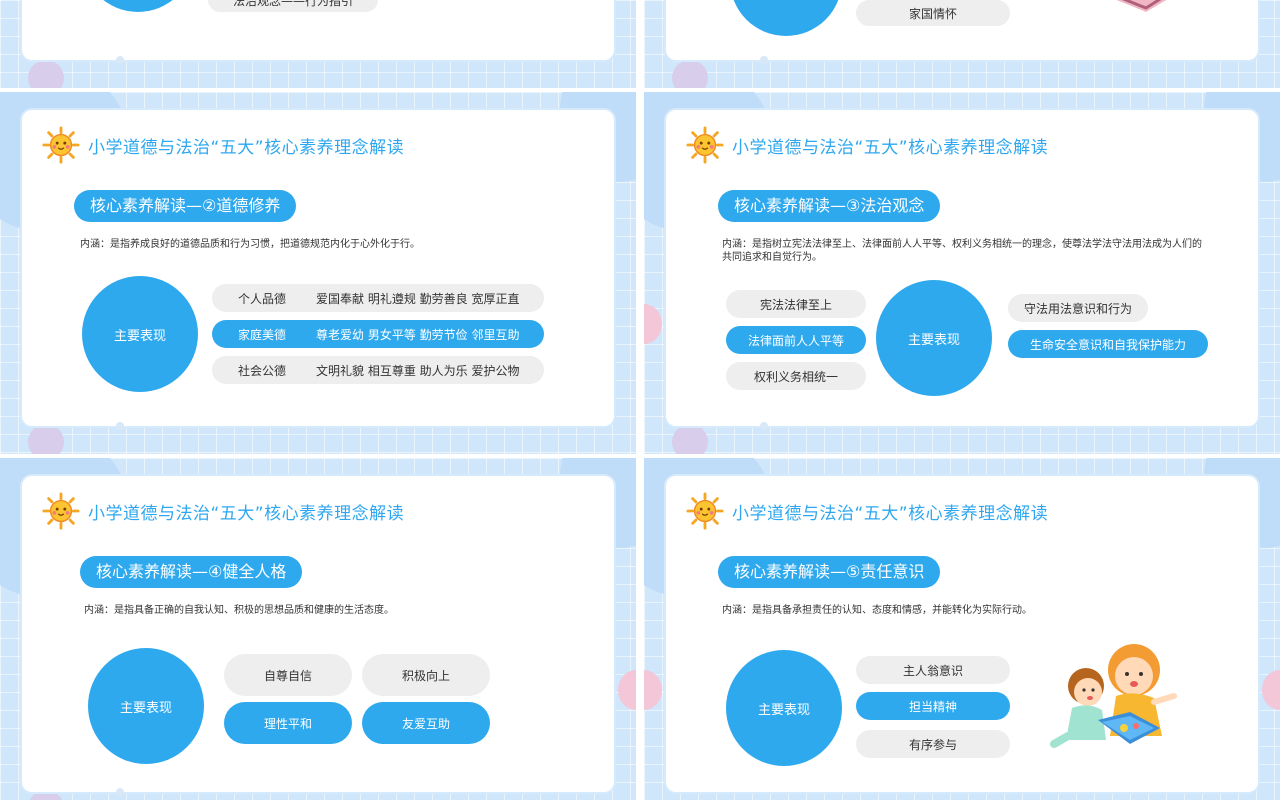 This screenshot has width=1280, height=800. I want to click on slide-top-right: 家国情怀, so click(962, 44).